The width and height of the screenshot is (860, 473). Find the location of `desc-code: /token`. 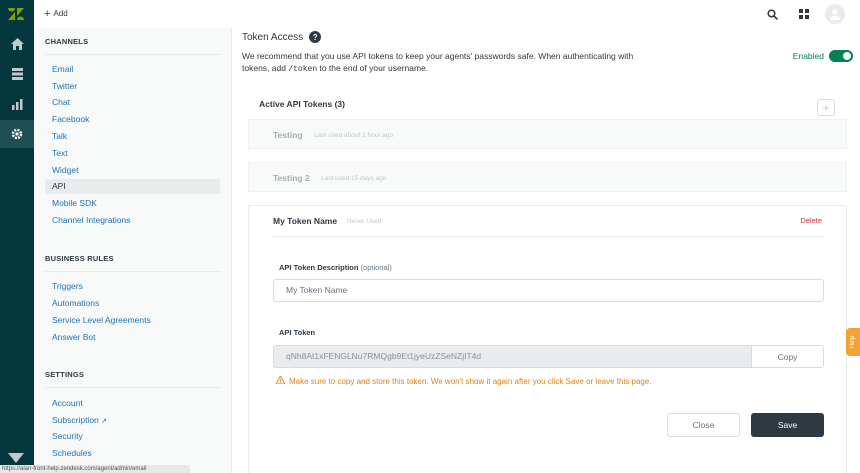

desc-code: /token is located at coordinates (303, 69).